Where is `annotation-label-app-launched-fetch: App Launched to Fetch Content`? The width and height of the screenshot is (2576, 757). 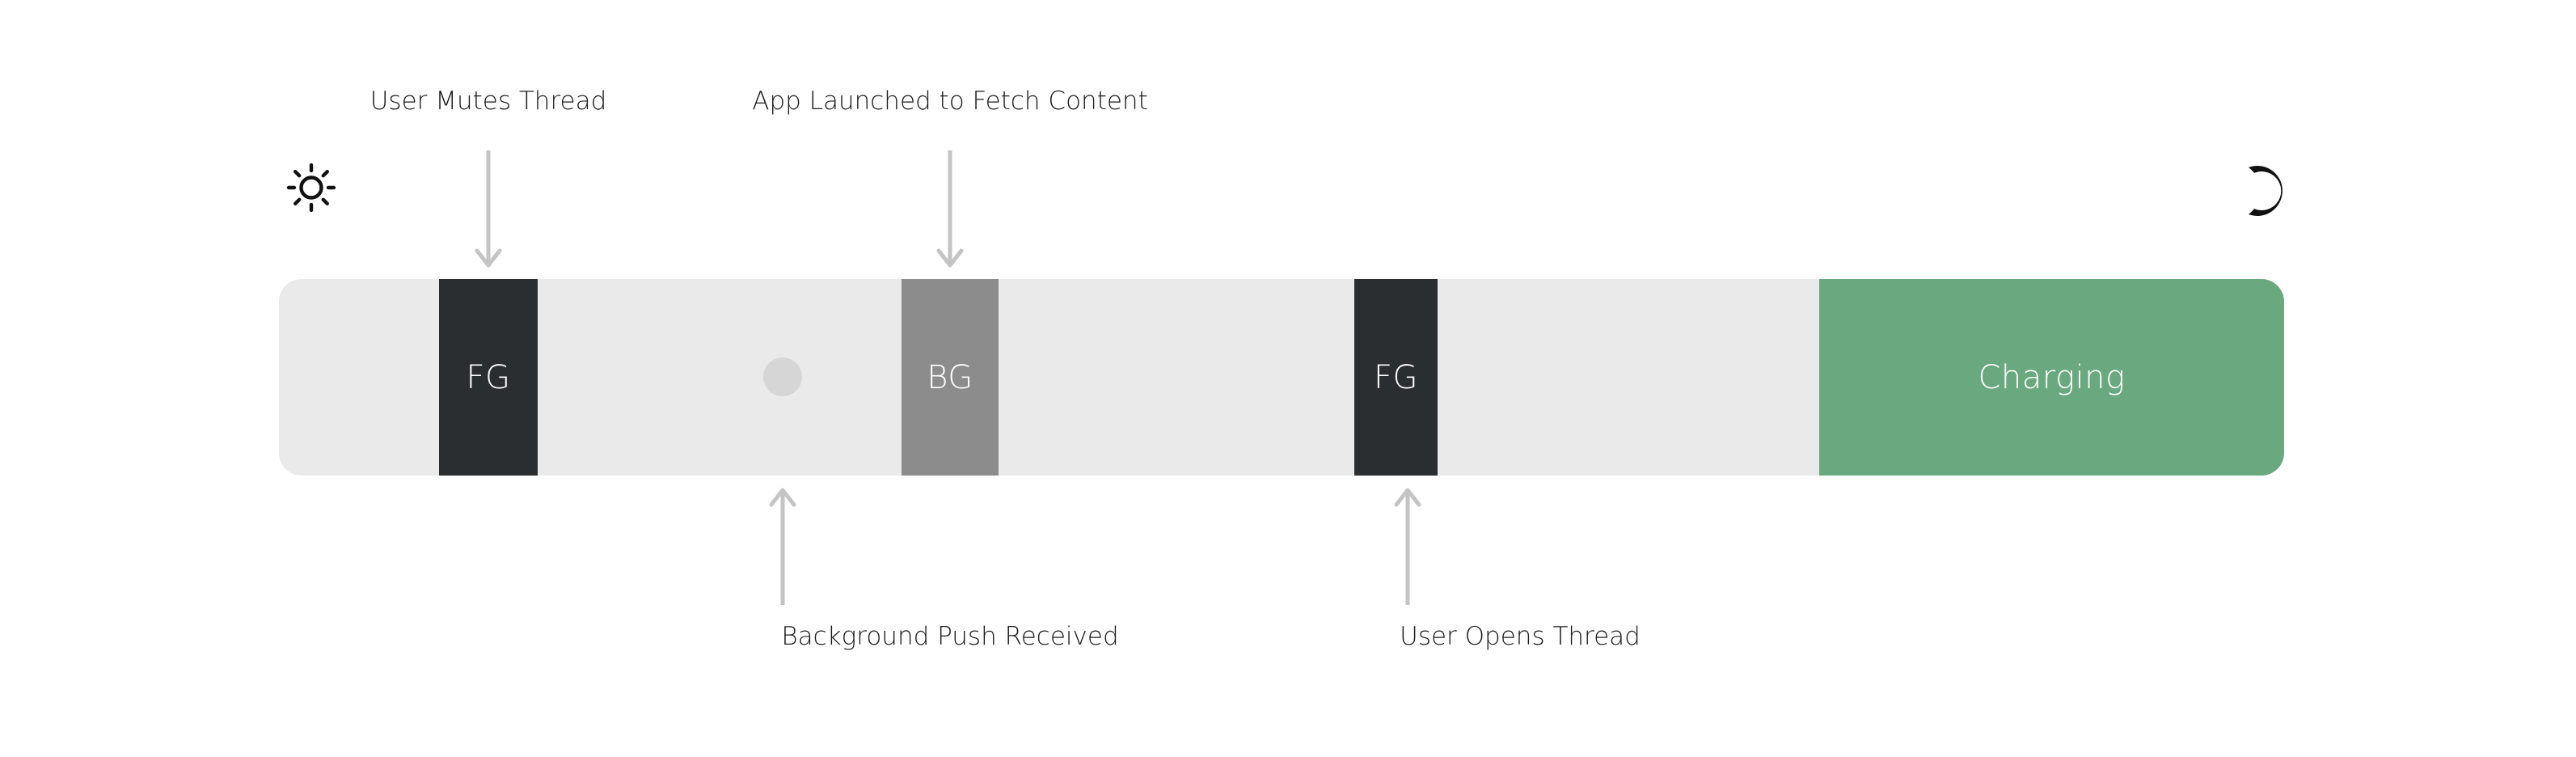 annotation-label-app-launched-fetch: App Launched to Fetch Content is located at coordinates (950, 101).